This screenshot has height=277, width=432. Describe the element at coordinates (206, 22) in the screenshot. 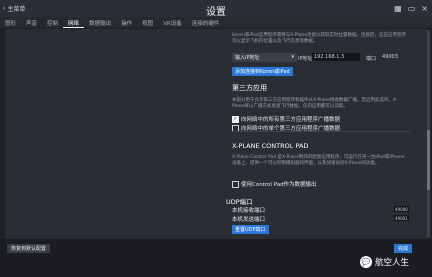

I see `tab-hardware: 连接的硬件` at that location.